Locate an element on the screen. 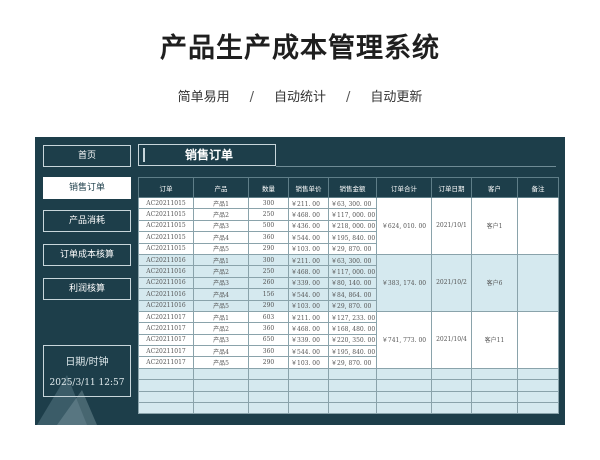 This screenshot has height=460, width=600. table-cell: 500 is located at coordinates (268, 226).